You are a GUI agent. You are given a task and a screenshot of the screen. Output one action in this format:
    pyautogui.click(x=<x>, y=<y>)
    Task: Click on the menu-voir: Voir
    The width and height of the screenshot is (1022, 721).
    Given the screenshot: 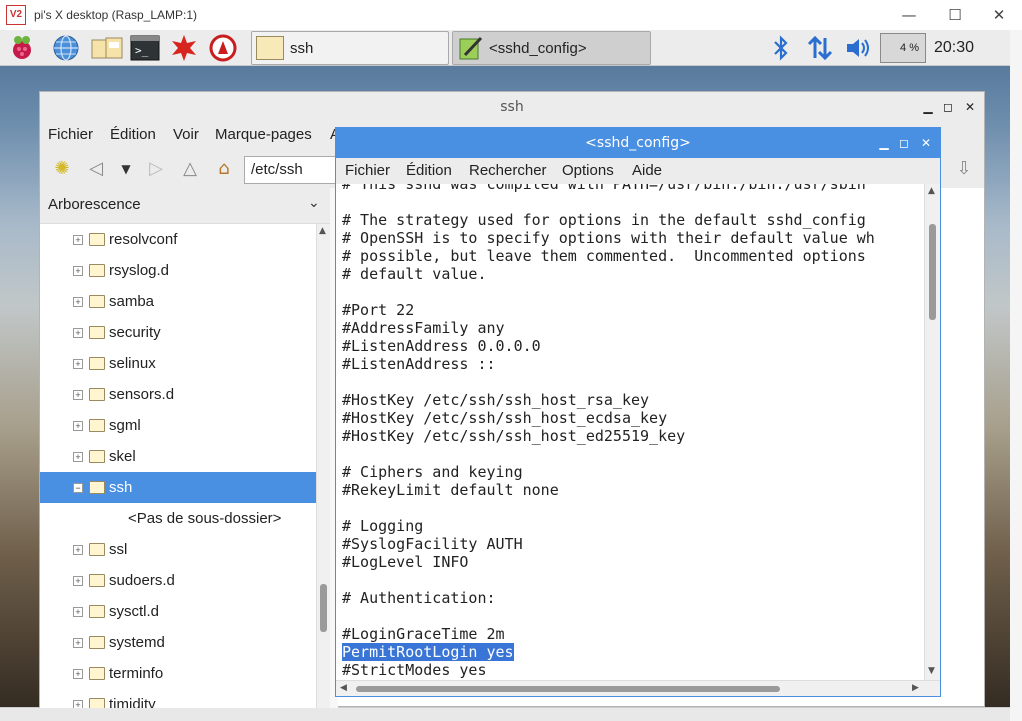 What is the action you would take?
    pyautogui.click(x=186, y=134)
    